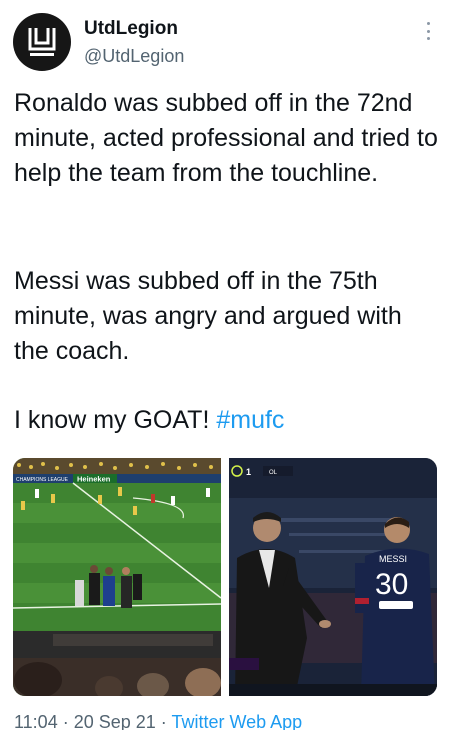 The image size is (450, 730). I want to click on svg-text: OL, so click(273, 473).